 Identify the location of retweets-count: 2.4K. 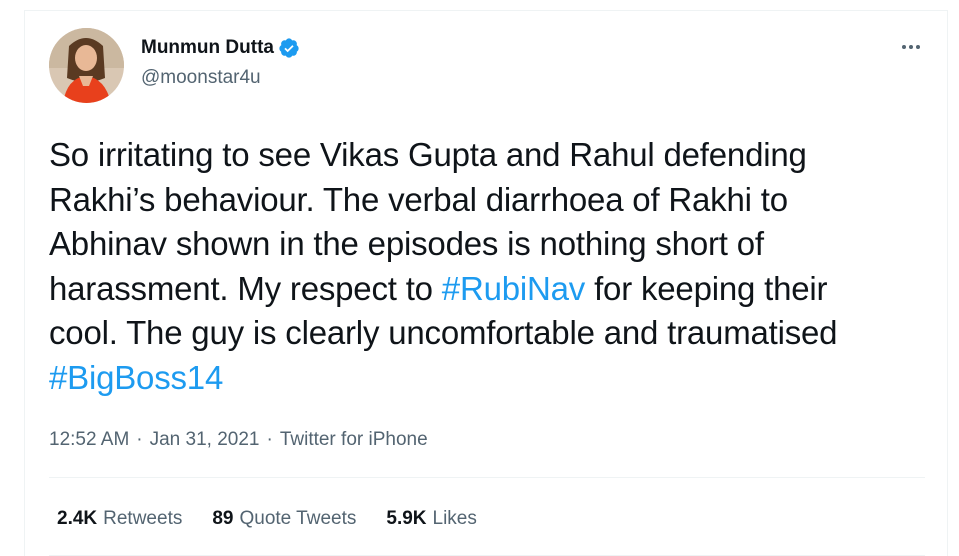
(77, 518).